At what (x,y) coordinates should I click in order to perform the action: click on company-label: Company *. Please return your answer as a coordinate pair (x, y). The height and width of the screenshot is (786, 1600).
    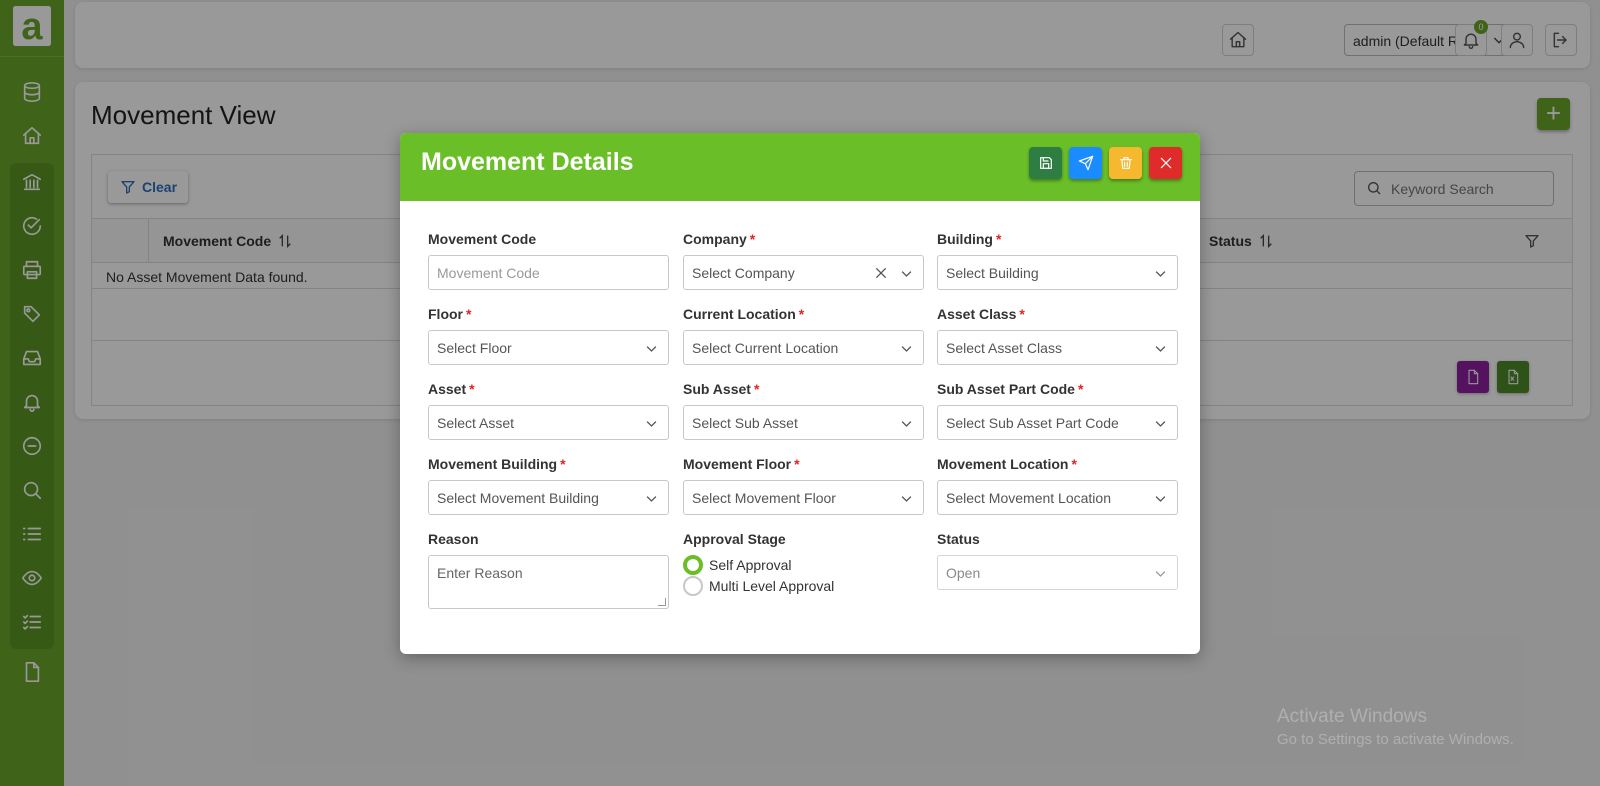
    Looking at the image, I should click on (719, 239).